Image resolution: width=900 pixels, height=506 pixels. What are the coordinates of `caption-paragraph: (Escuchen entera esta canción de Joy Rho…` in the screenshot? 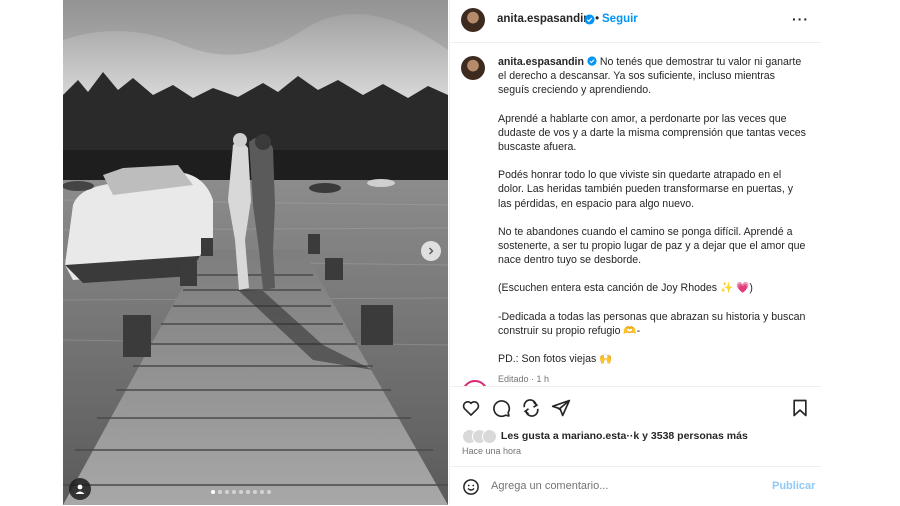 It's located at (625, 288).